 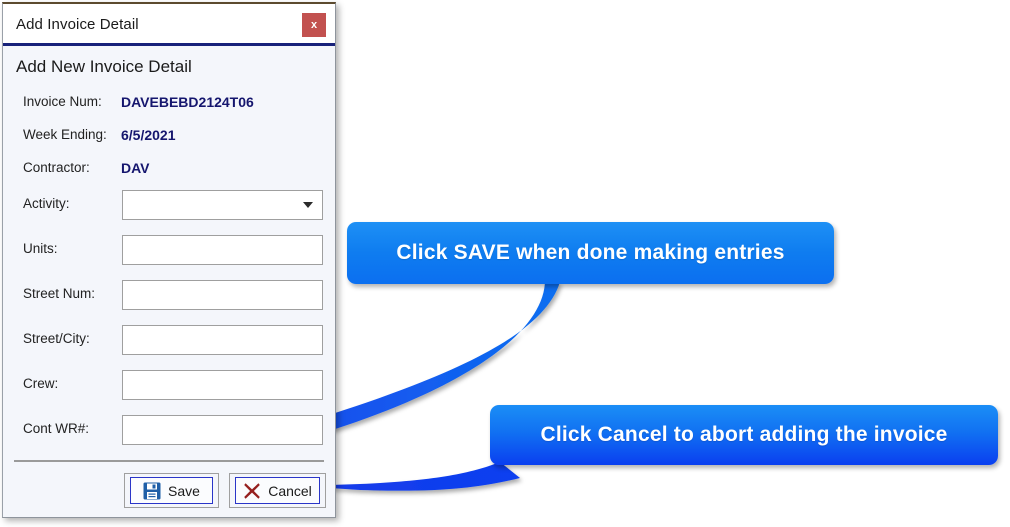 I want to click on field-row-crew: Crew:, so click(x=169, y=385).